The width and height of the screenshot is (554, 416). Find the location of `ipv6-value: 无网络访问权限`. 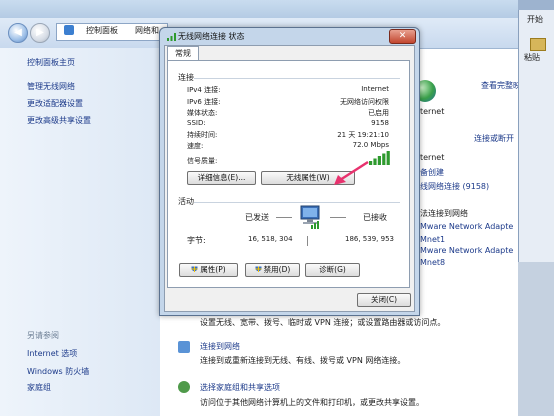

ipv6-value: 无网络访问权限 is located at coordinates (364, 102).